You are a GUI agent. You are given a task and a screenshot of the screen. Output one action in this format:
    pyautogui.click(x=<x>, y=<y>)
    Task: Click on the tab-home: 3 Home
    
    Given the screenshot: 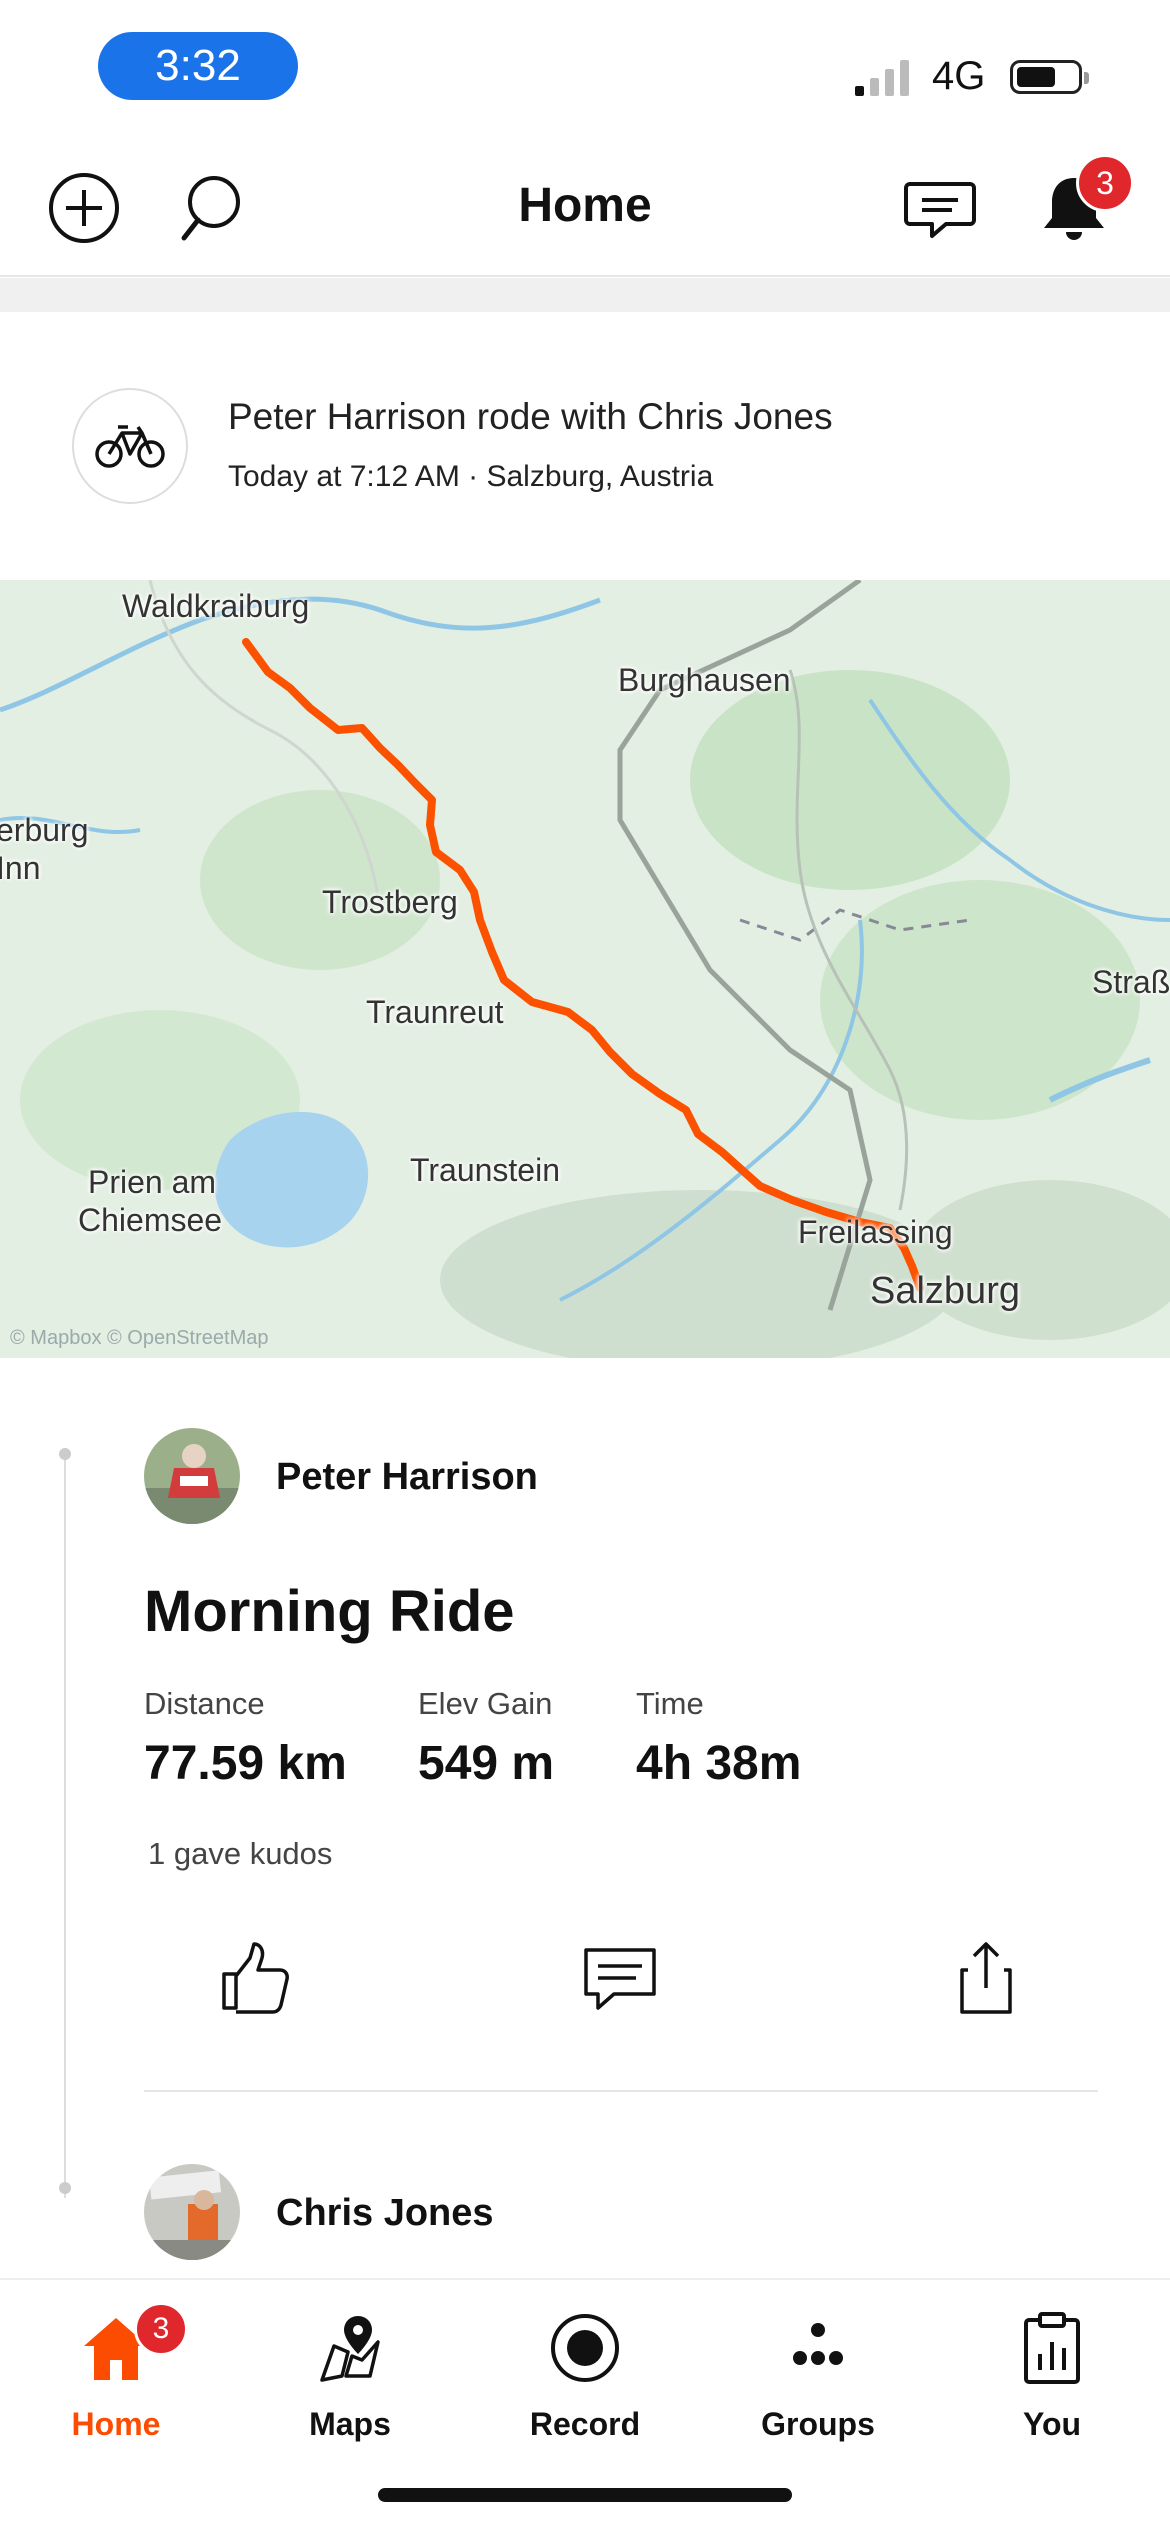 What is the action you would take?
    pyautogui.click(x=116, y=2375)
    